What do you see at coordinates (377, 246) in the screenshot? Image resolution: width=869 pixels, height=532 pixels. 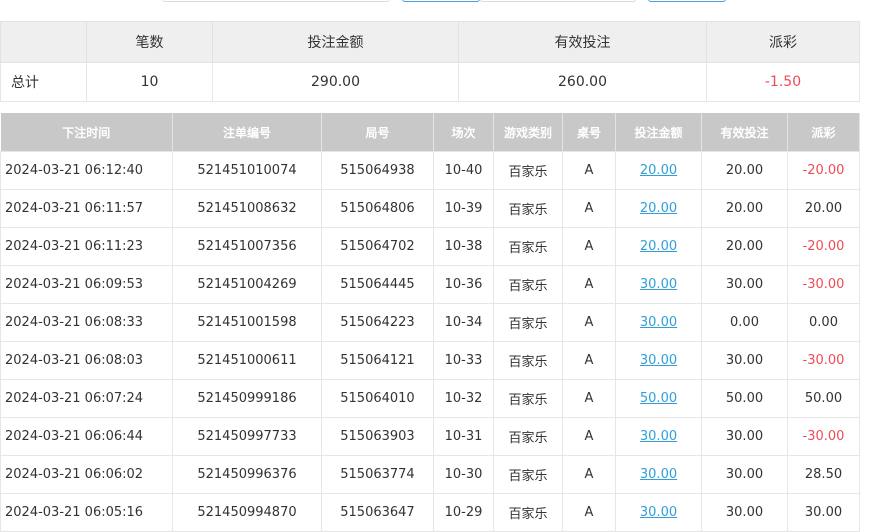 I see `round-id-cell: 515064702` at bounding box center [377, 246].